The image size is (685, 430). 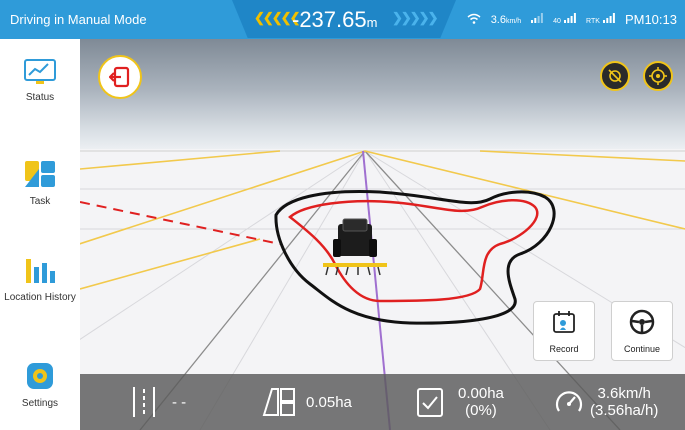 I want to click on distance-unit: m, so click(x=372, y=22).